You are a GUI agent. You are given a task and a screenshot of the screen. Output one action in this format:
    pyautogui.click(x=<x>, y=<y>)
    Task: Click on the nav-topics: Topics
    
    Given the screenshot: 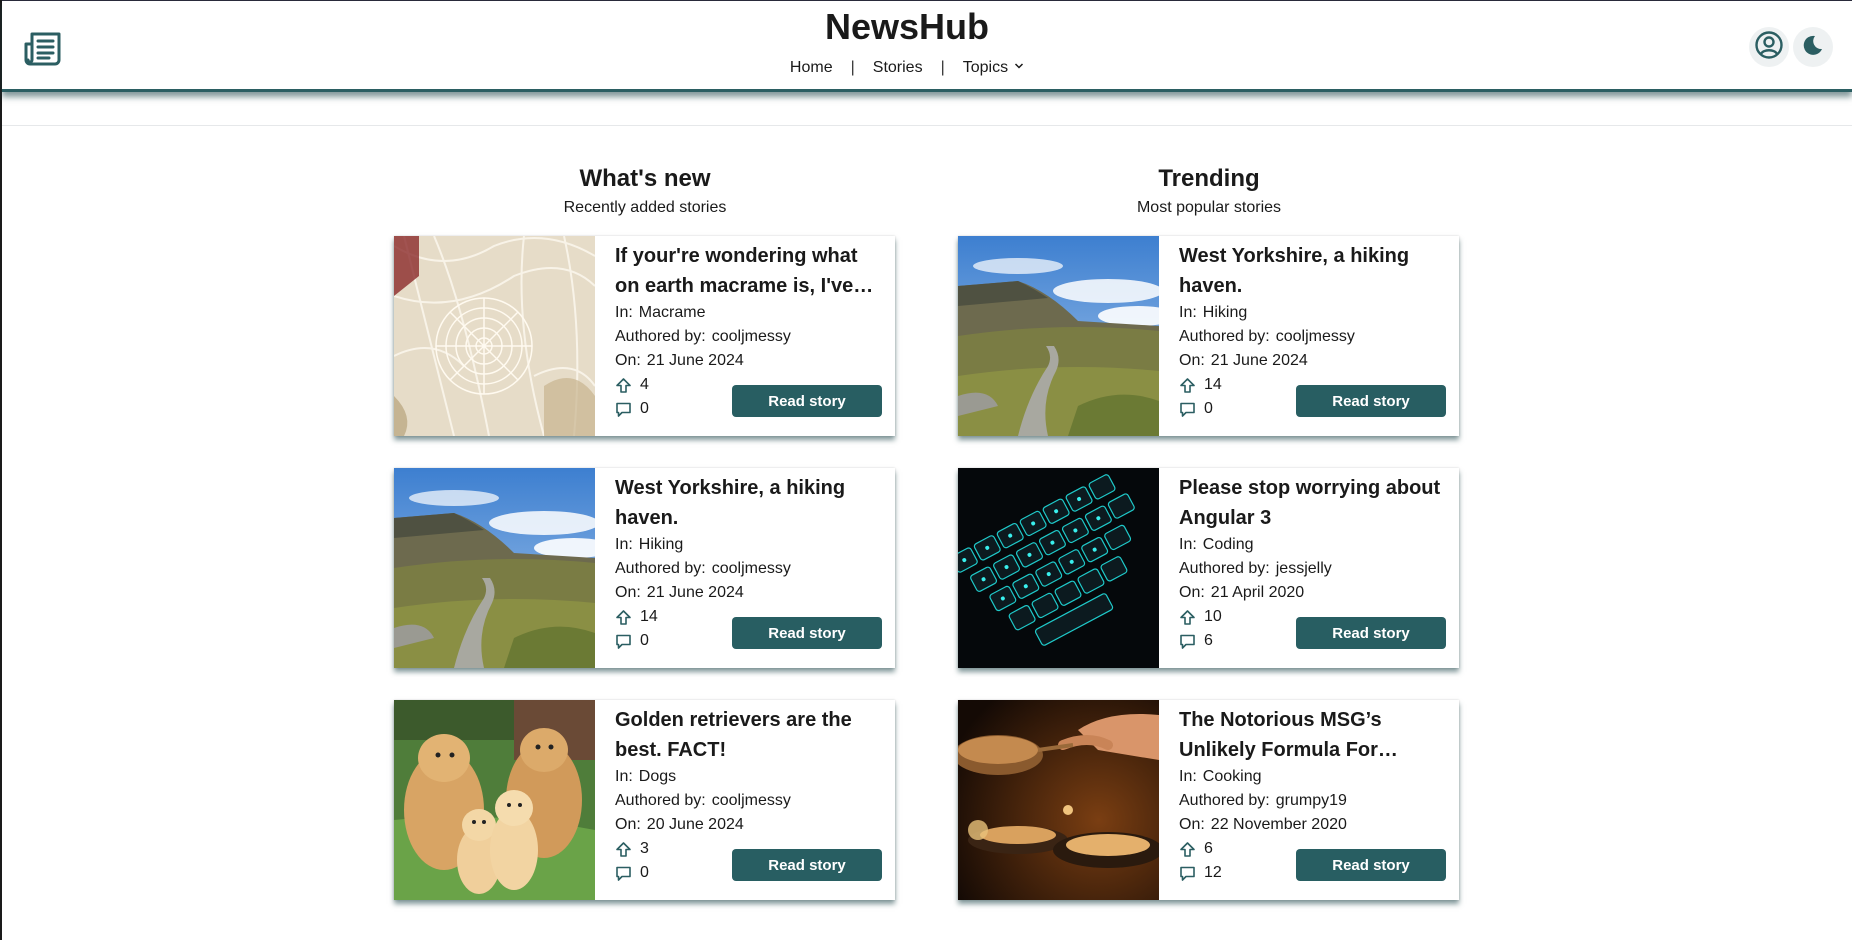 What is the action you would take?
    pyautogui.click(x=993, y=68)
    